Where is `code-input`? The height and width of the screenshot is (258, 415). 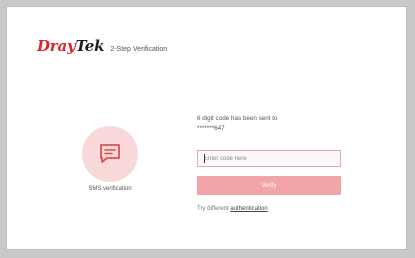
code-input is located at coordinates (269, 158).